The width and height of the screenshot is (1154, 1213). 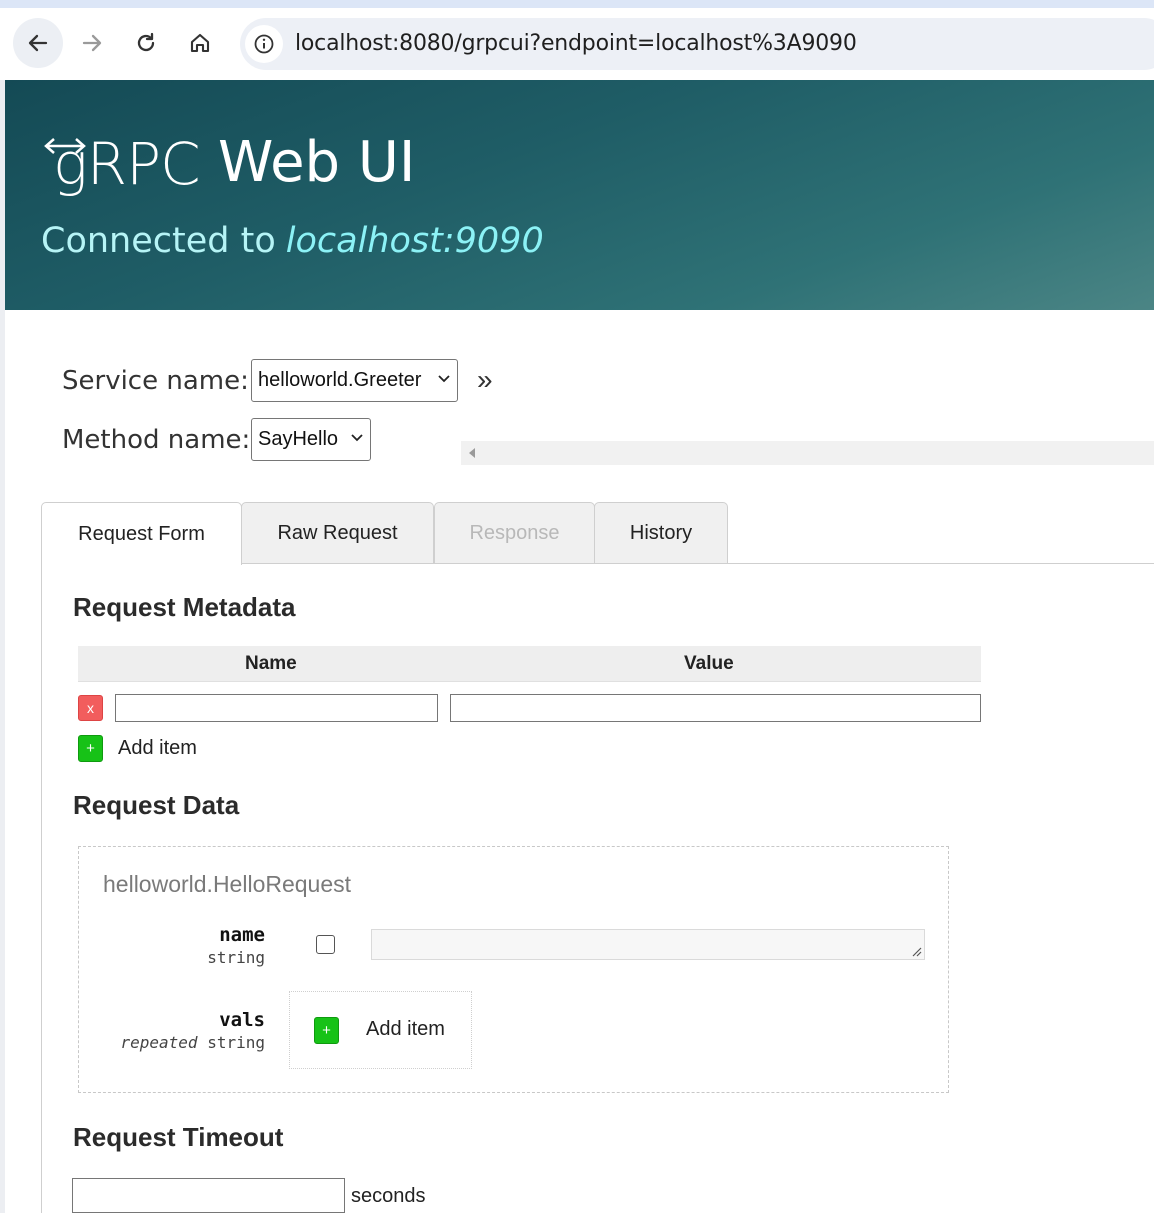 I want to click on metadata-value-input, so click(x=715, y=708).